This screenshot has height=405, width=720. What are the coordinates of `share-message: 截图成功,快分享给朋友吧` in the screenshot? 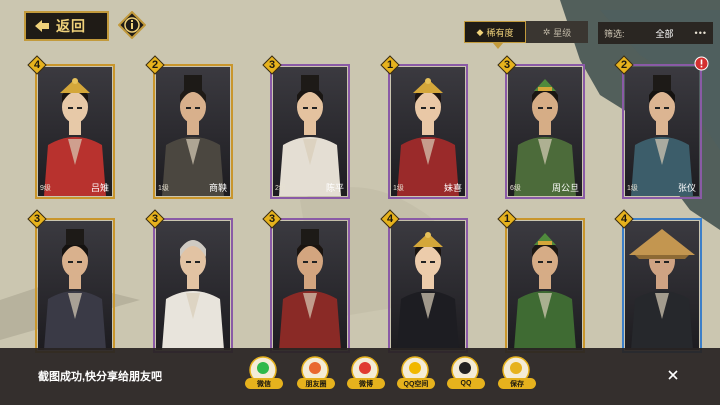 It's located at (100, 377).